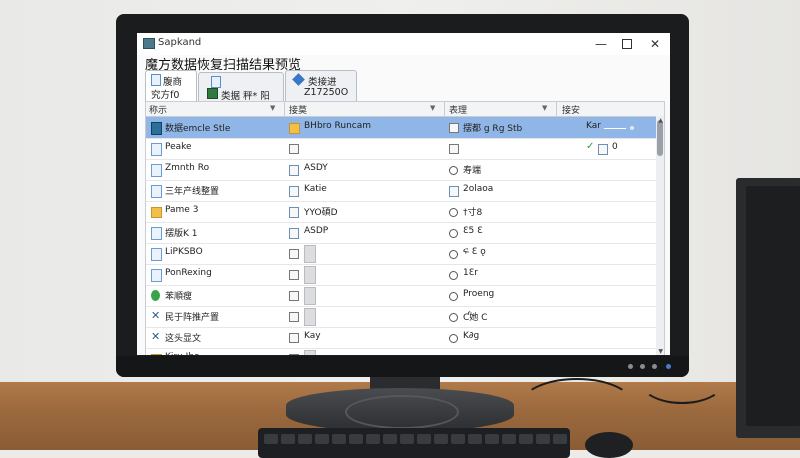 This screenshot has height=458, width=800. Describe the element at coordinates (493, 129) in the screenshot. I see `file-status: 摆都 g Rg Stb` at that location.